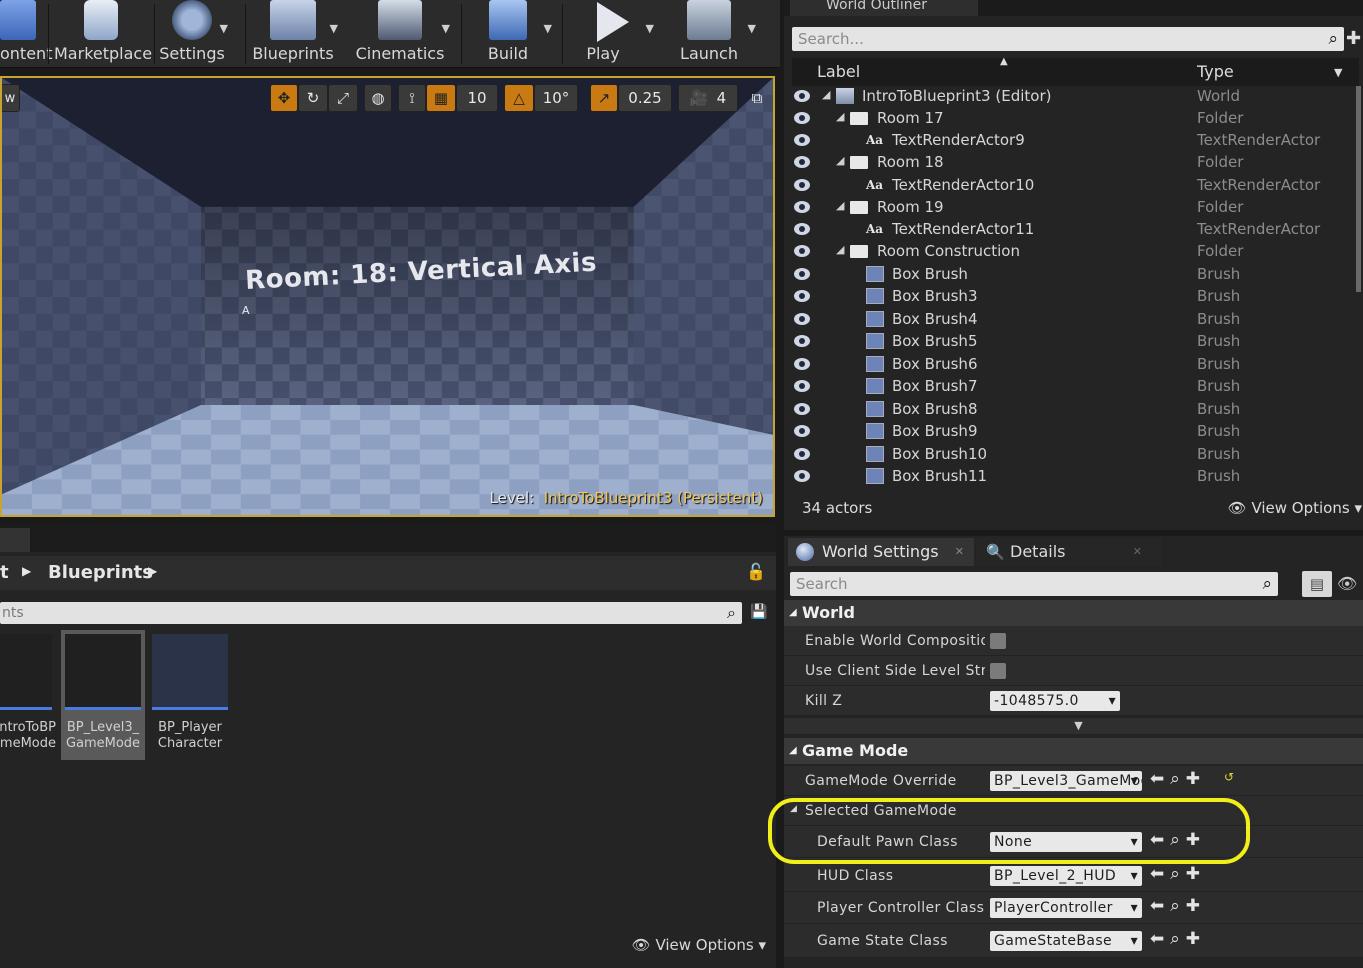 The image size is (1363, 968). Describe the element at coordinates (708, 98) in the screenshot. I see `camera-speed-button: 🎥 4` at that location.